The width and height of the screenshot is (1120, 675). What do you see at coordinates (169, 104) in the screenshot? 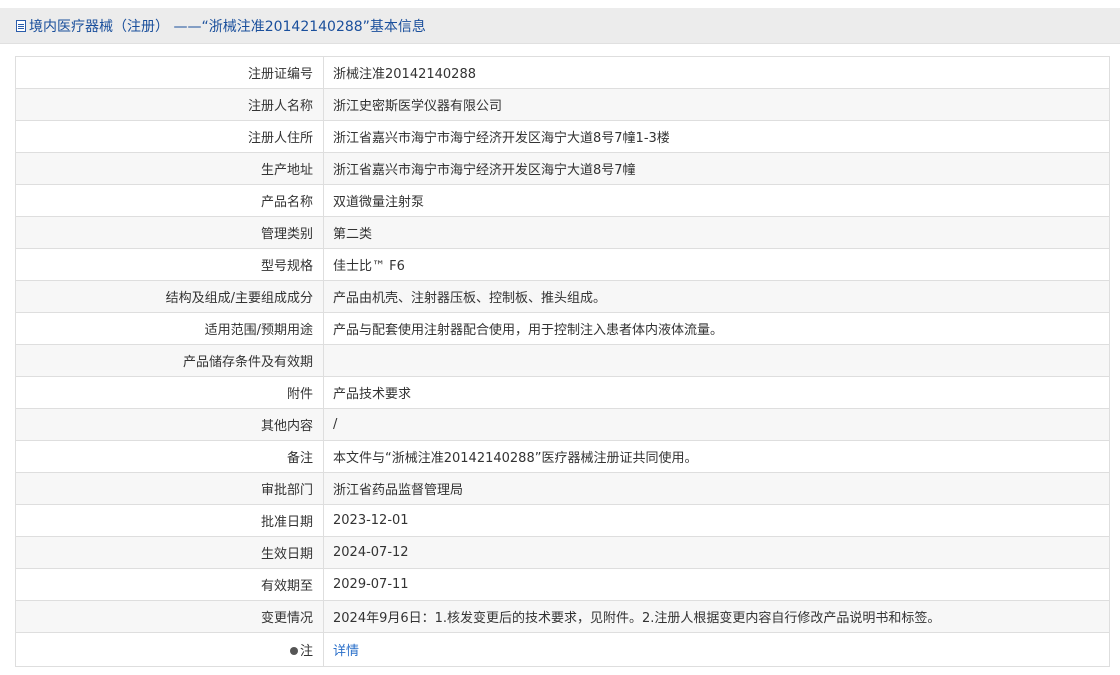
I see `row-label: 注册人名称` at bounding box center [169, 104].